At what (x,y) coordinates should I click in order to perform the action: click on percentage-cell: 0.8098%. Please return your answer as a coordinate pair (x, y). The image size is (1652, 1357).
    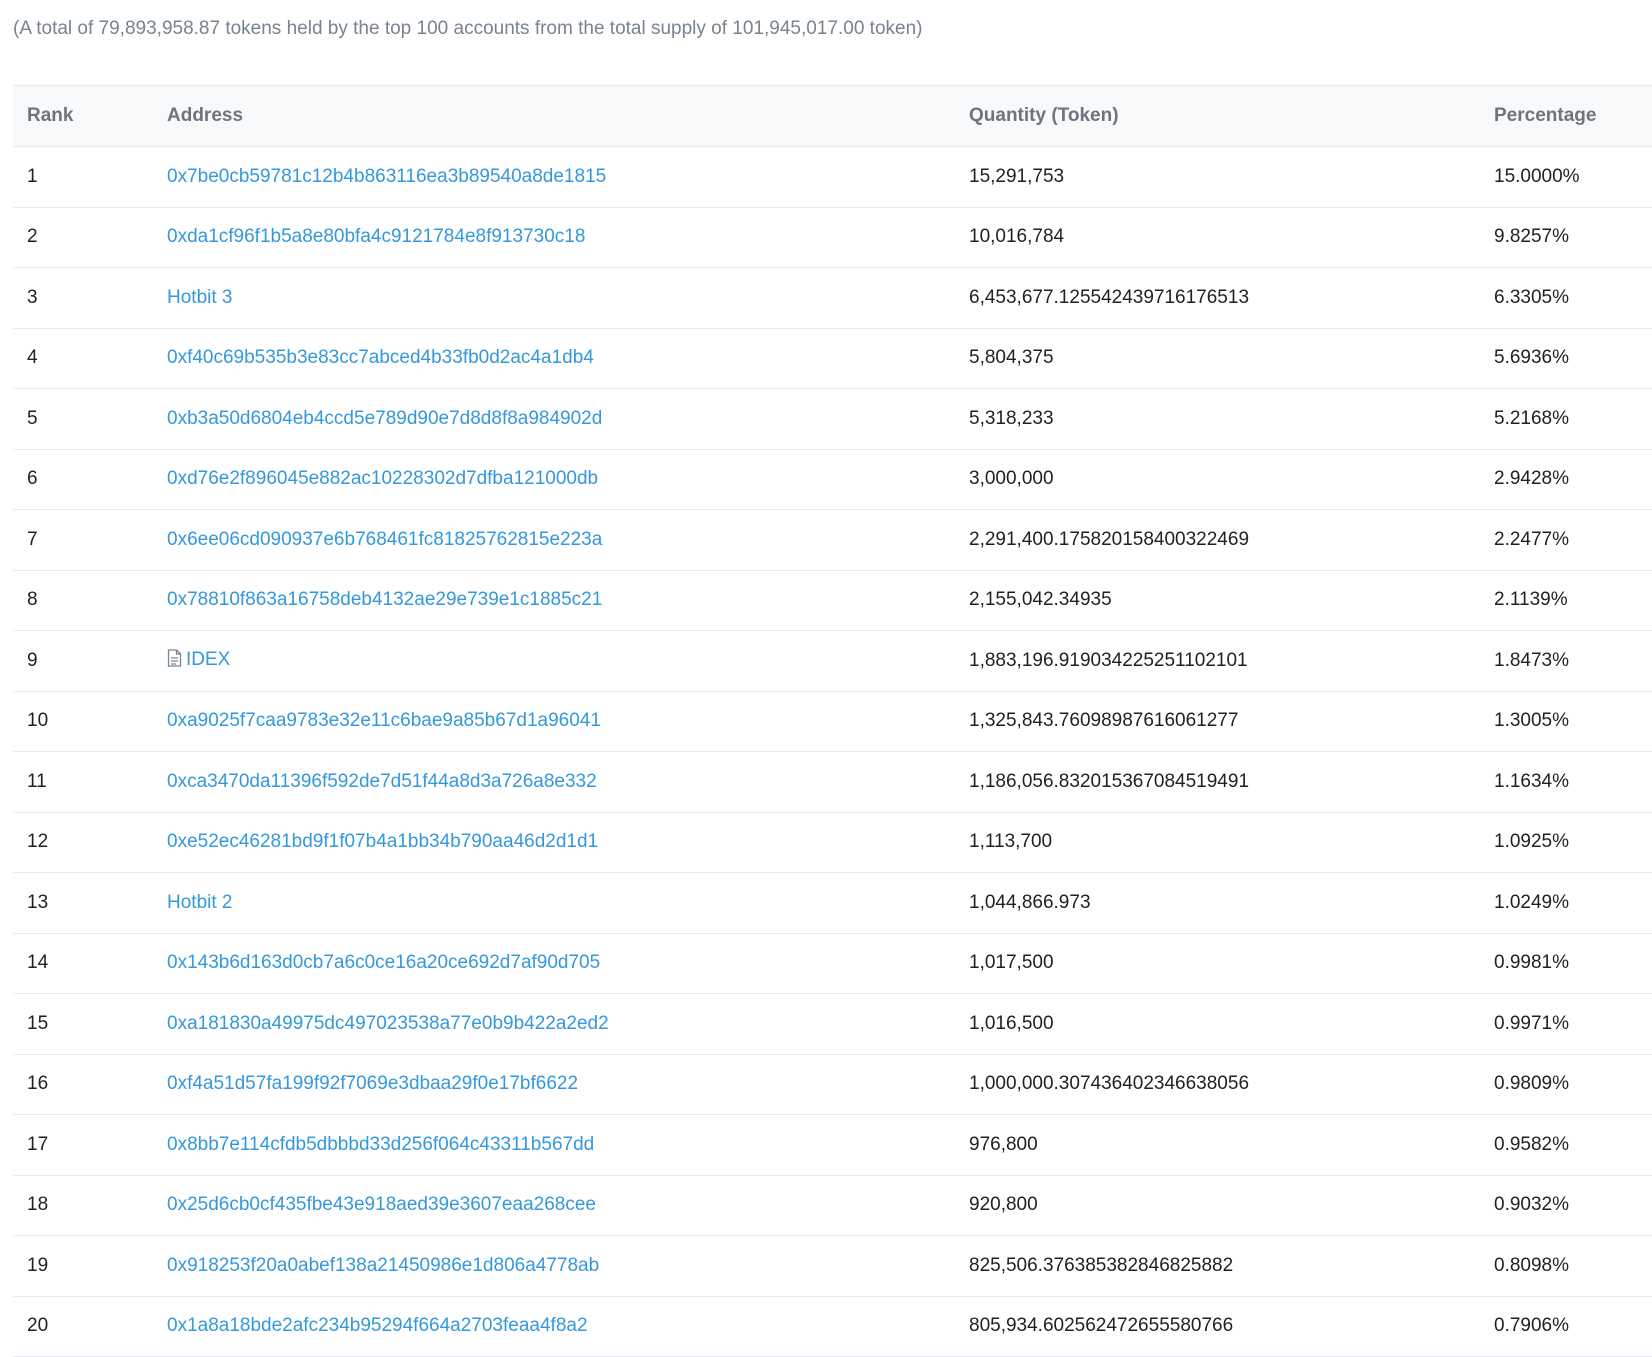
    Looking at the image, I should click on (1566, 1266).